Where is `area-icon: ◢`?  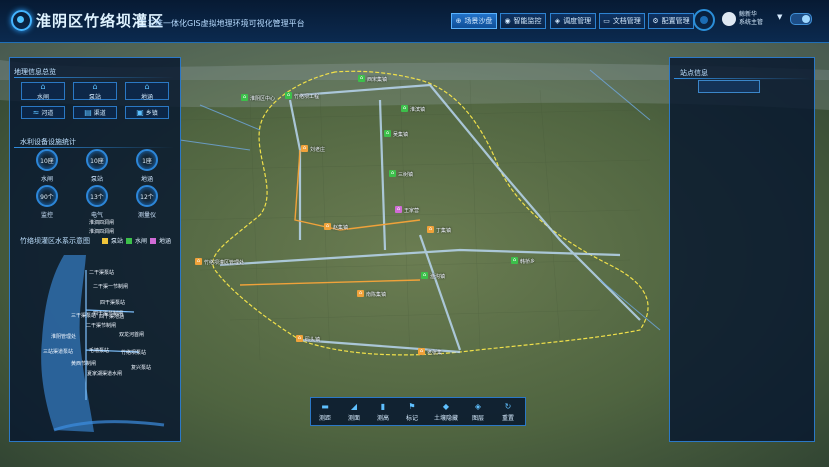
area-icon: ◢ is located at coordinates (354, 406).